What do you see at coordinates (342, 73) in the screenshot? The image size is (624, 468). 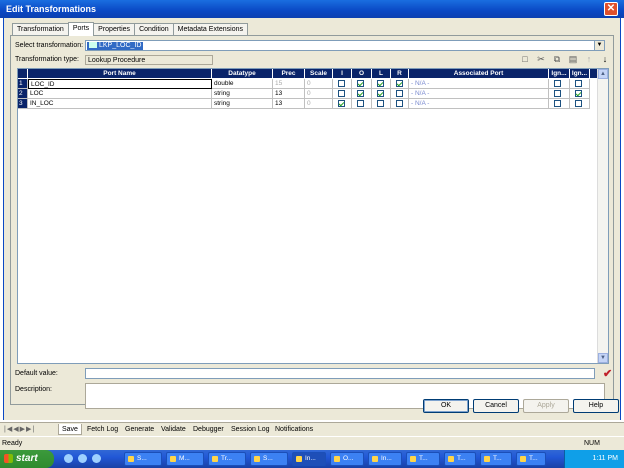 I see `header-i: I` at bounding box center [342, 73].